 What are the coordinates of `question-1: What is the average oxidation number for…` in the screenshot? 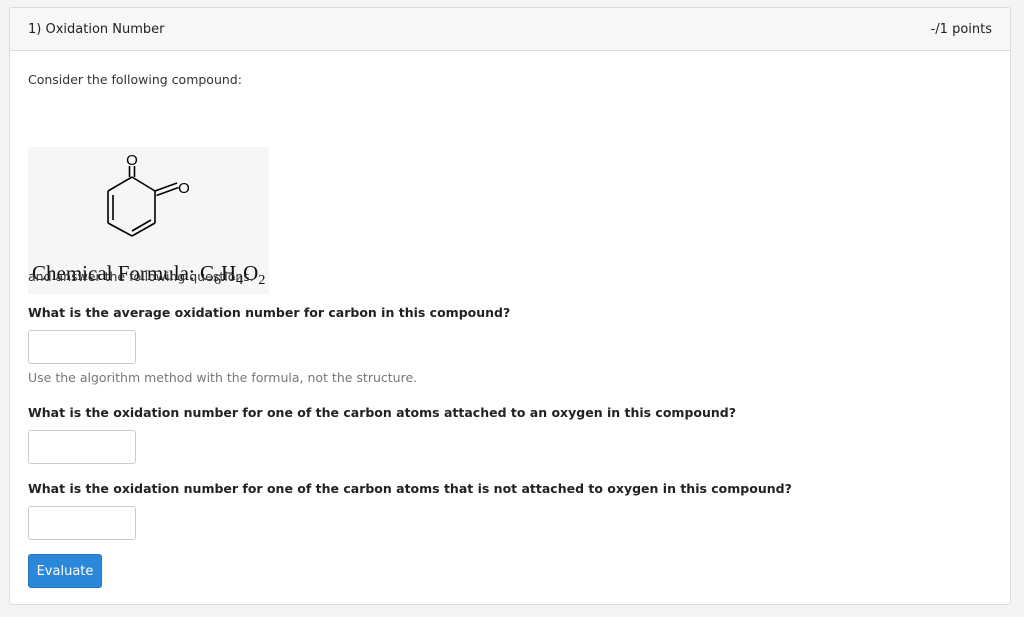 It's located at (269, 312).